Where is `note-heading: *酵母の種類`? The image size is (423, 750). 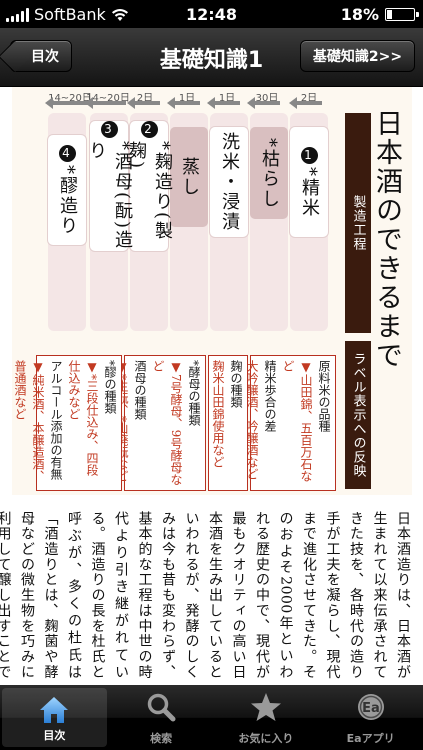 note-heading: *酵母の種類 is located at coordinates (194, 393).